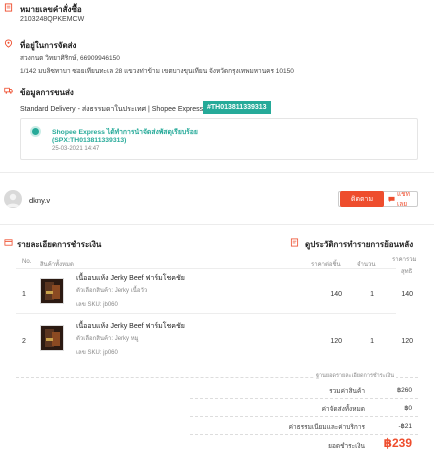  Describe the element at coordinates (39, 200) in the screenshot. I see `seller-name: dkny.v` at that location.